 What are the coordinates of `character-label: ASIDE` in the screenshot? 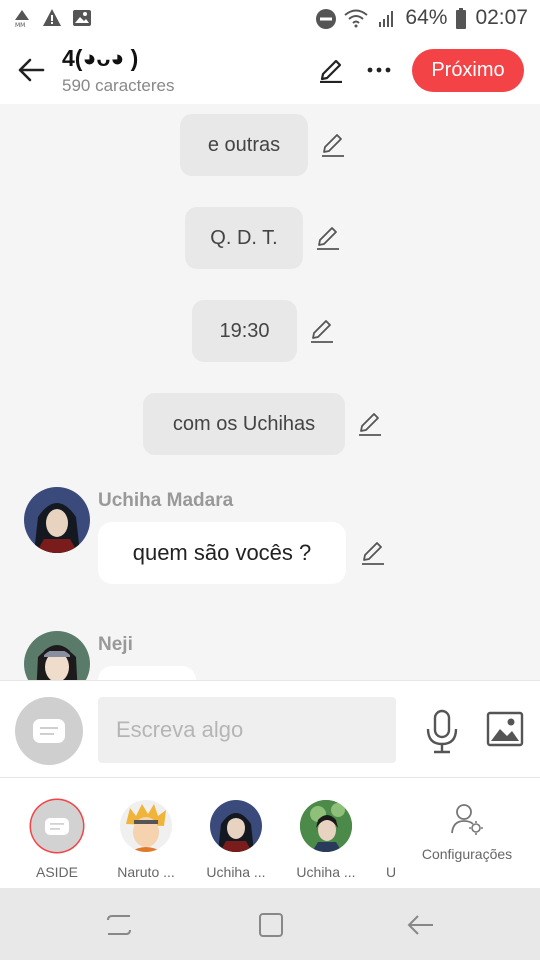 It's located at (56, 872).